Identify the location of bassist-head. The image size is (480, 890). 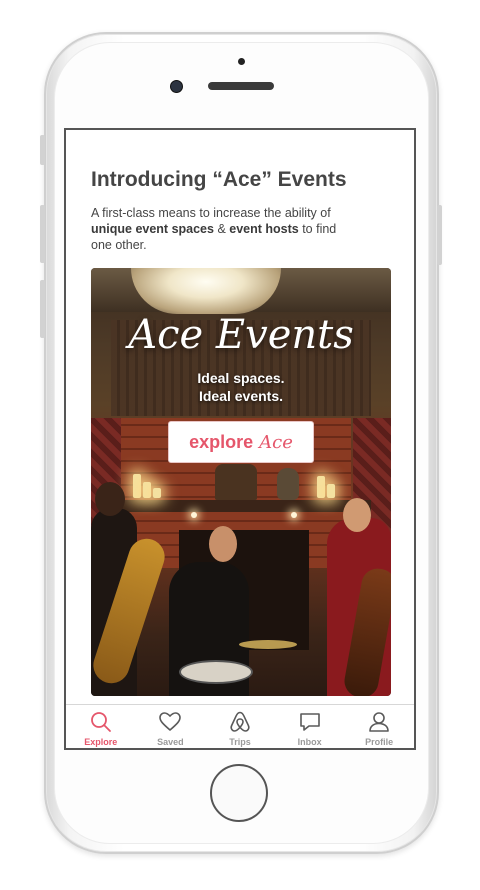
(357, 515).